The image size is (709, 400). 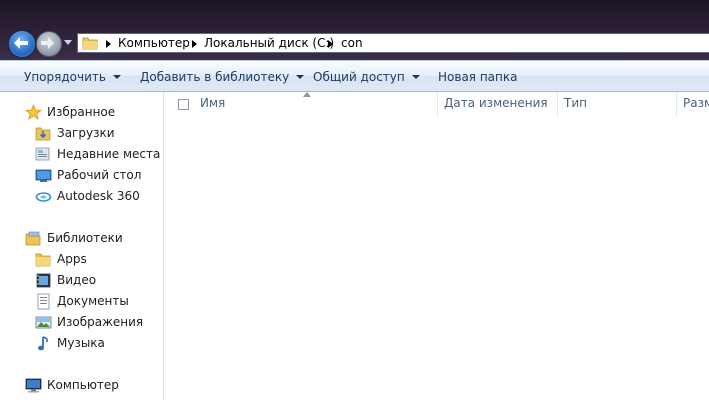 What do you see at coordinates (43, 322) in the screenshot?
I see `pictures-library-icon` at bounding box center [43, 322].